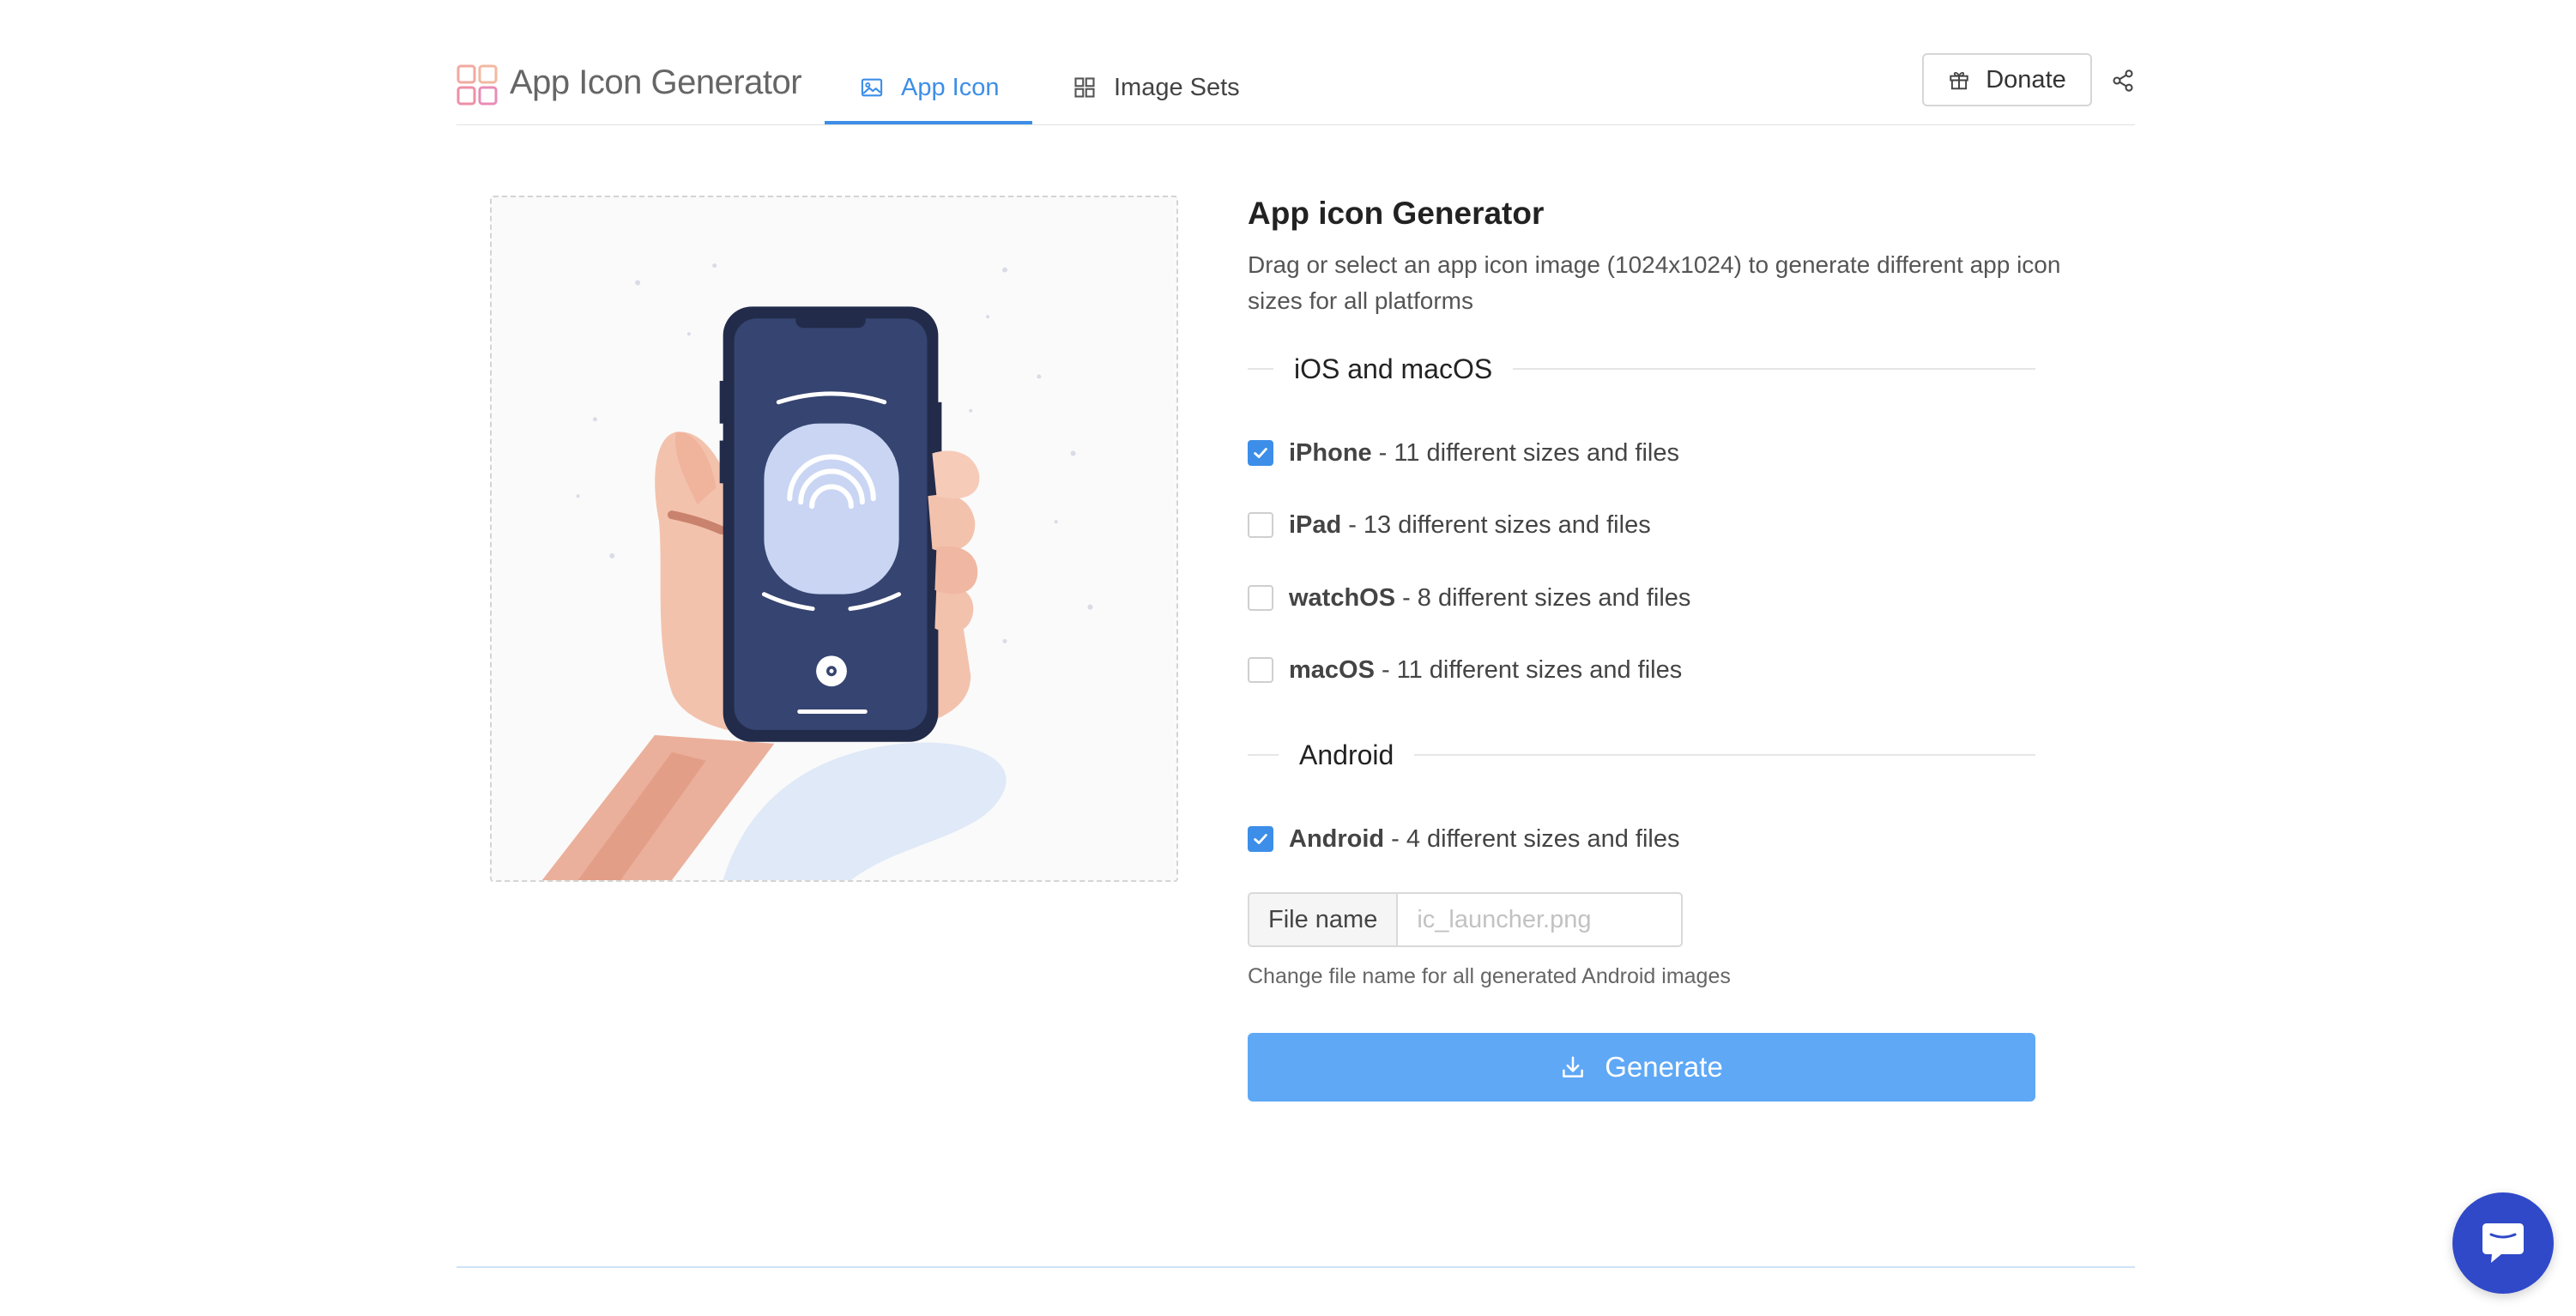 The image size is (2576, 1316). I want to click on option-detail: 13 different sizes and files, so click(1507, 524).